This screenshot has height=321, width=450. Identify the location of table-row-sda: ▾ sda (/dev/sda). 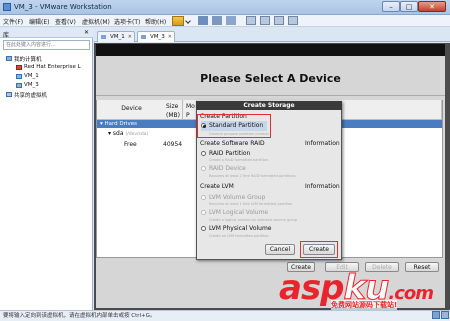
(128, 133).